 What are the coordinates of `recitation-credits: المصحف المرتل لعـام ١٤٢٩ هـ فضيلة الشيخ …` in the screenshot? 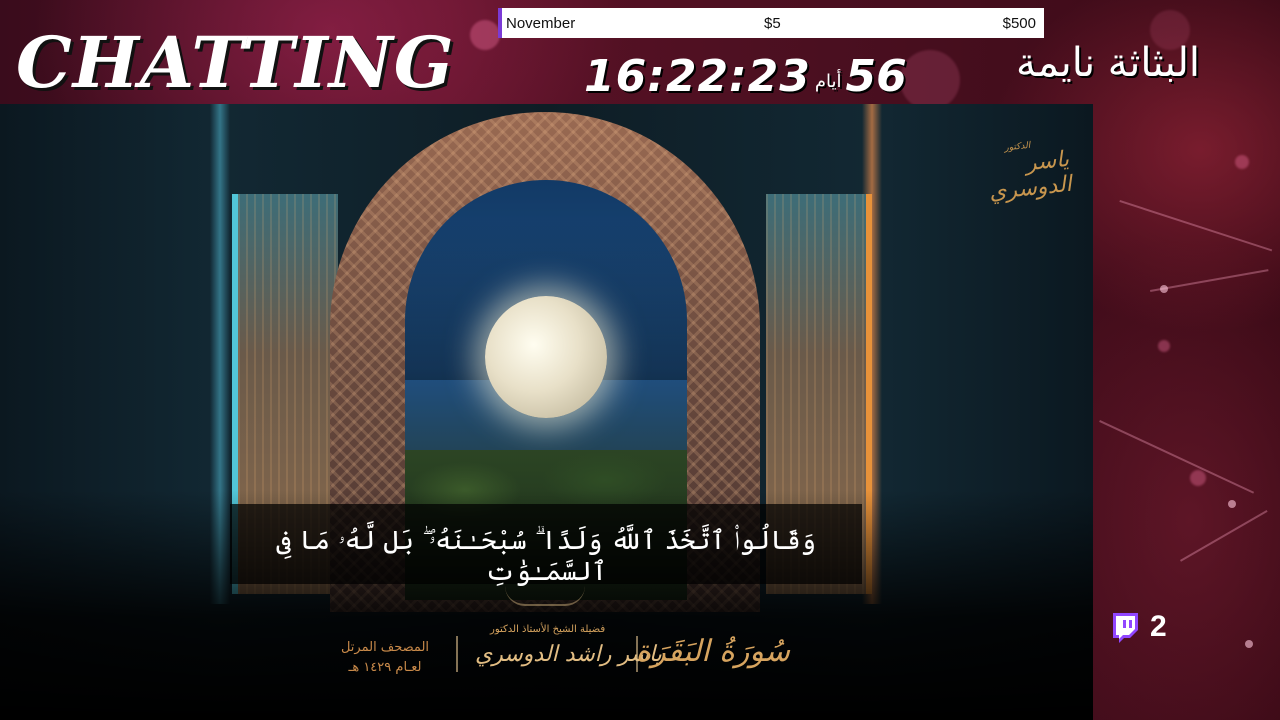 It's located at (565, 654).